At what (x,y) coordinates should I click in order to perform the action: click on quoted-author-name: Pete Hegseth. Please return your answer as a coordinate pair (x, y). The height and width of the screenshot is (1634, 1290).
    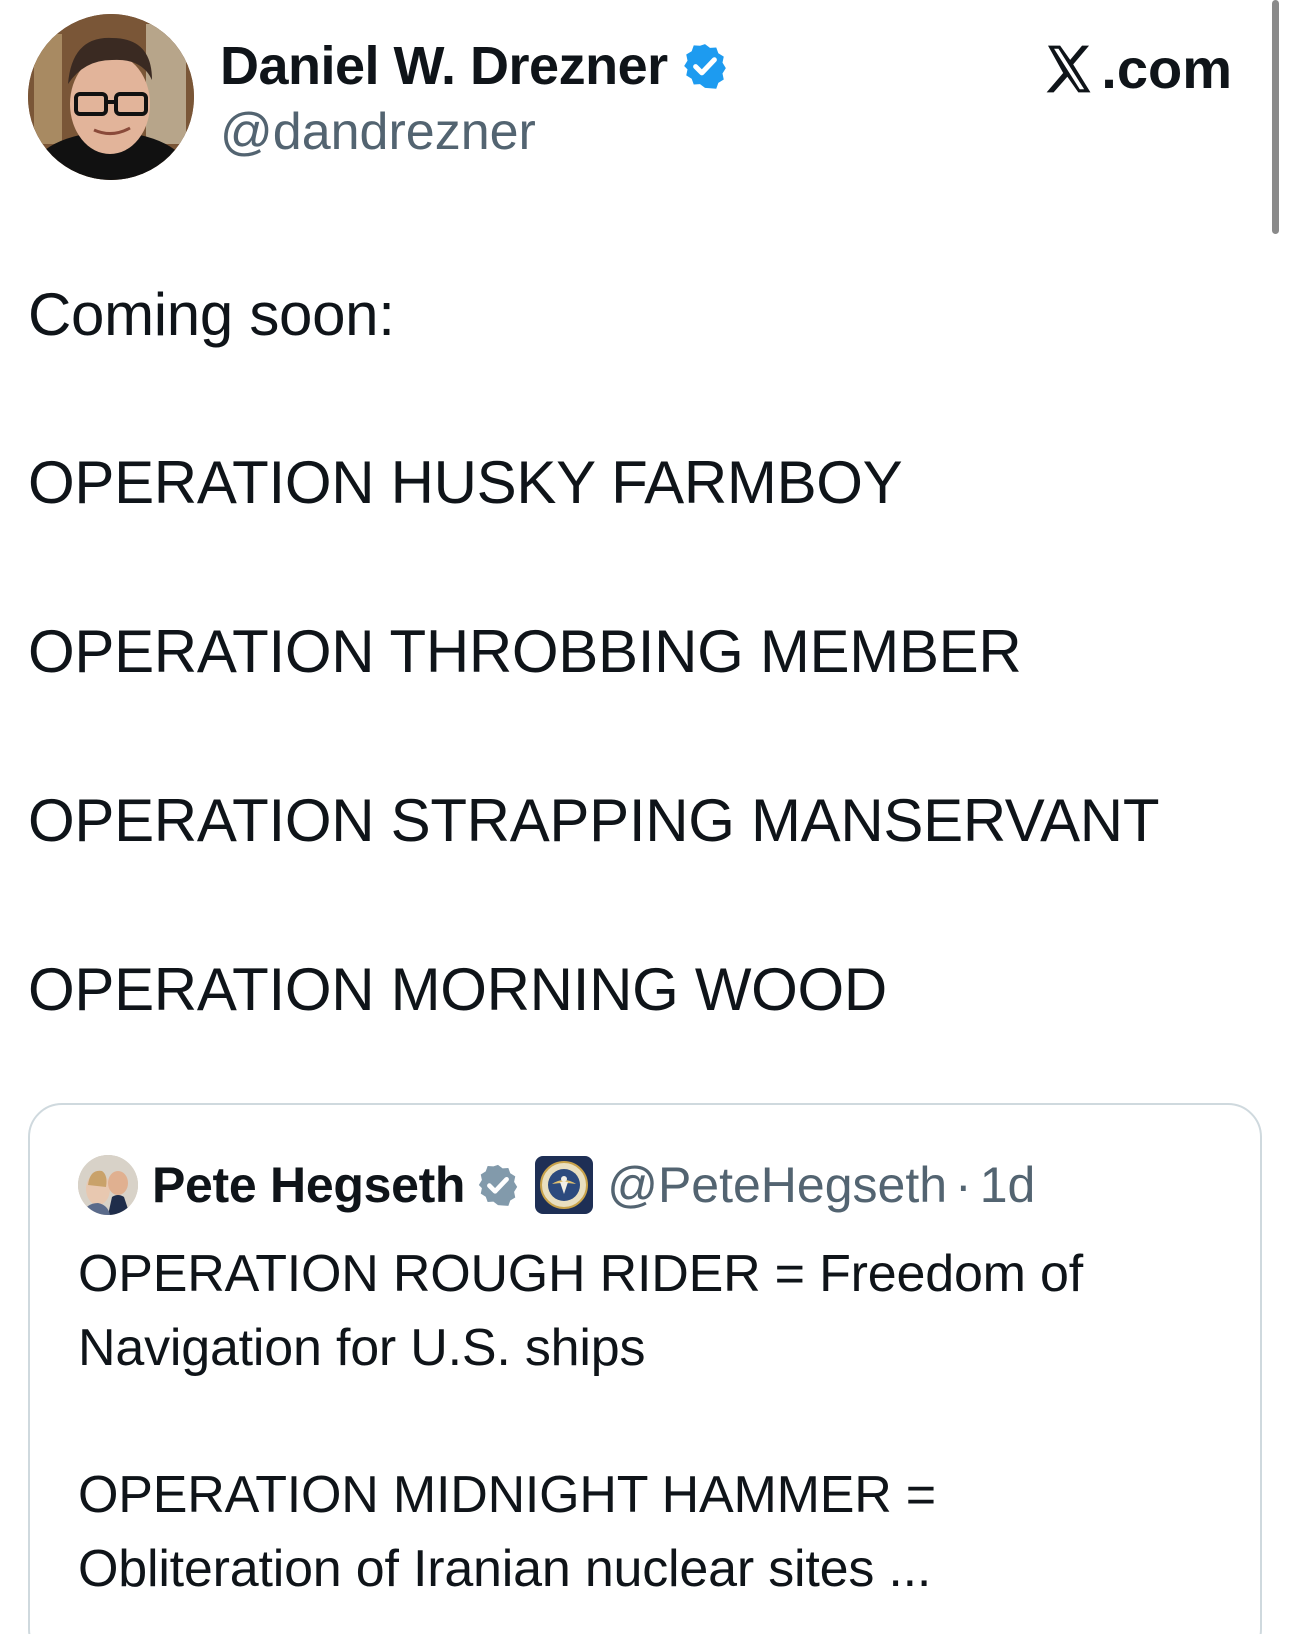
    Looking at the image, I should click on (308, 1185).